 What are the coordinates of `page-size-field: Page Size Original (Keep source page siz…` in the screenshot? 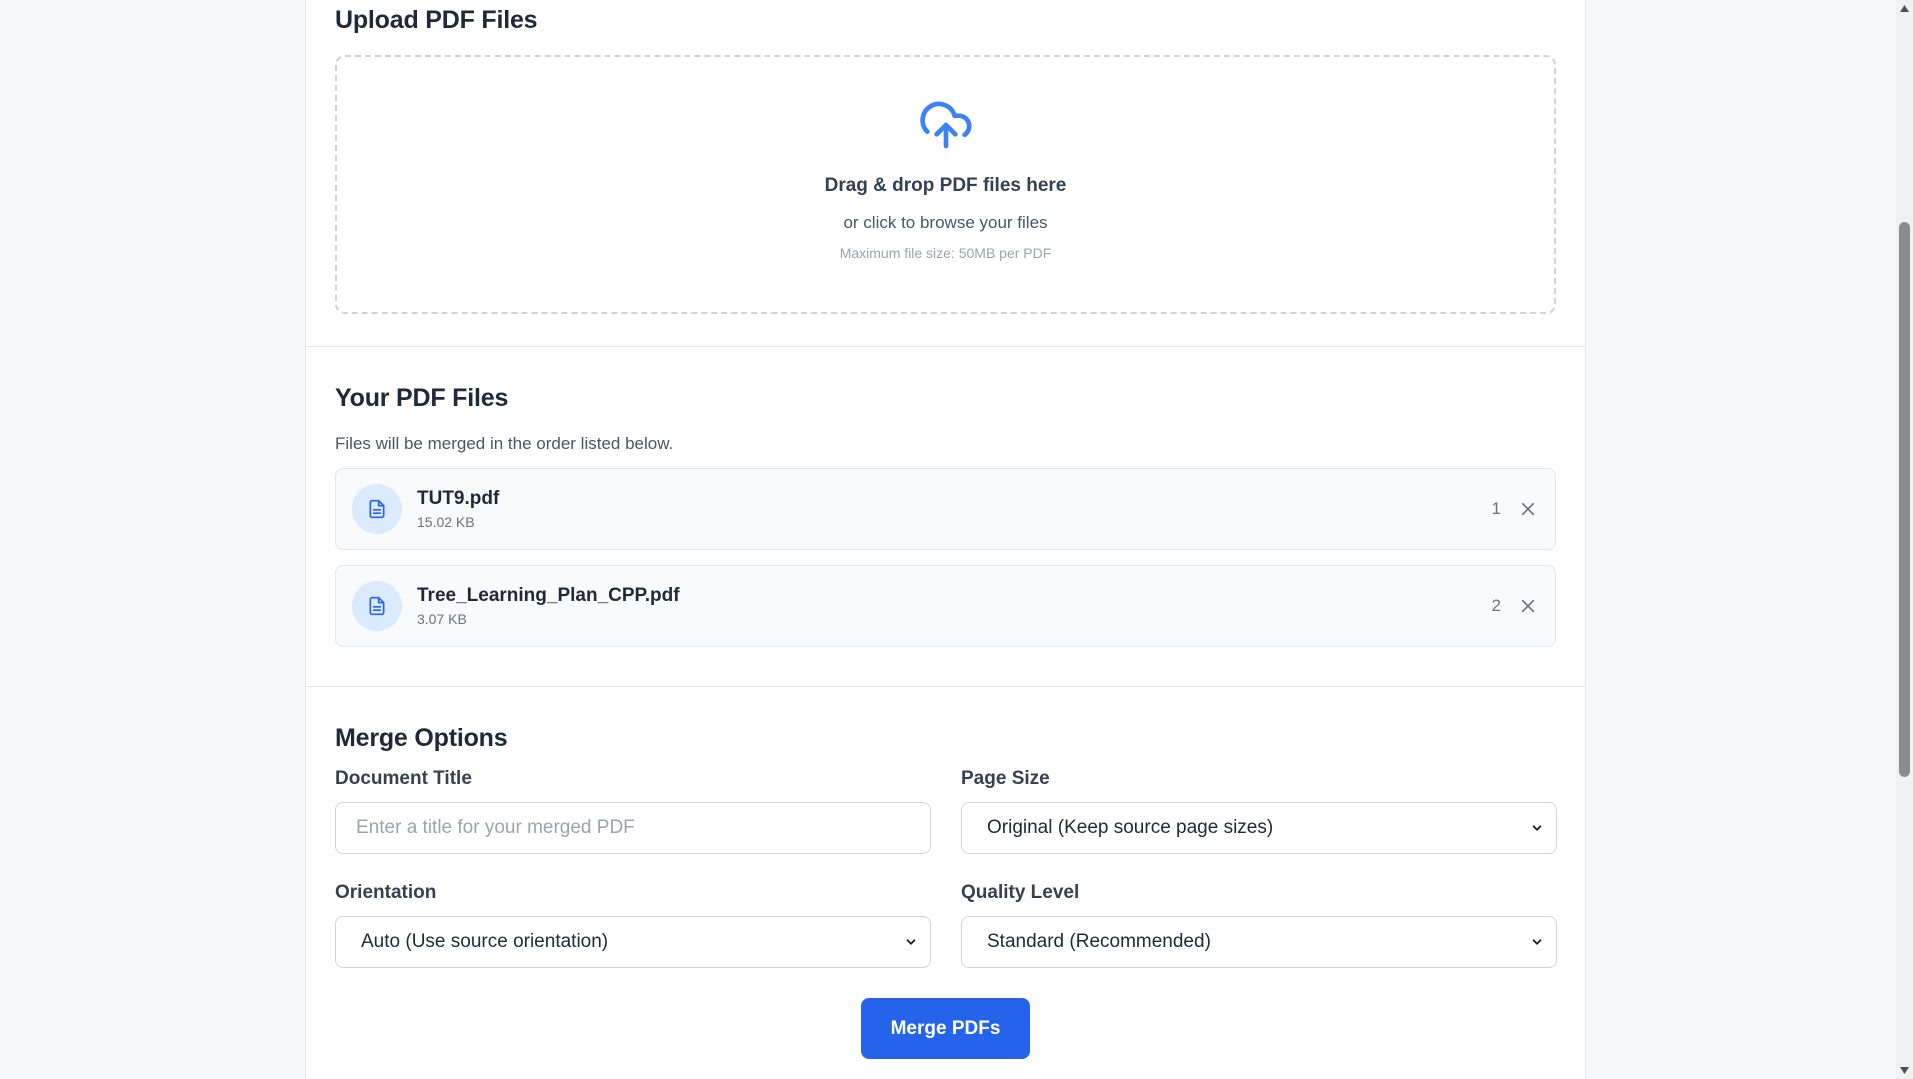 It's located at (1259, 811).